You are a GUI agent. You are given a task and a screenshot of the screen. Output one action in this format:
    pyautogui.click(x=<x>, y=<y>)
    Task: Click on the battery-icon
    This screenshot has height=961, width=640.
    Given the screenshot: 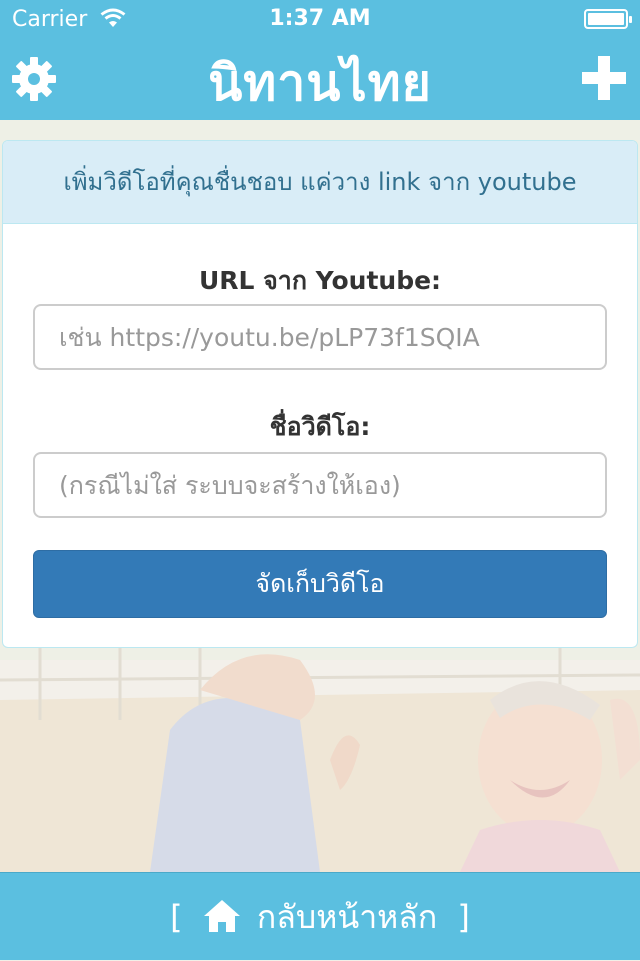 What is the action you would take?
    pyautogui.click(x=608, y=19)
    